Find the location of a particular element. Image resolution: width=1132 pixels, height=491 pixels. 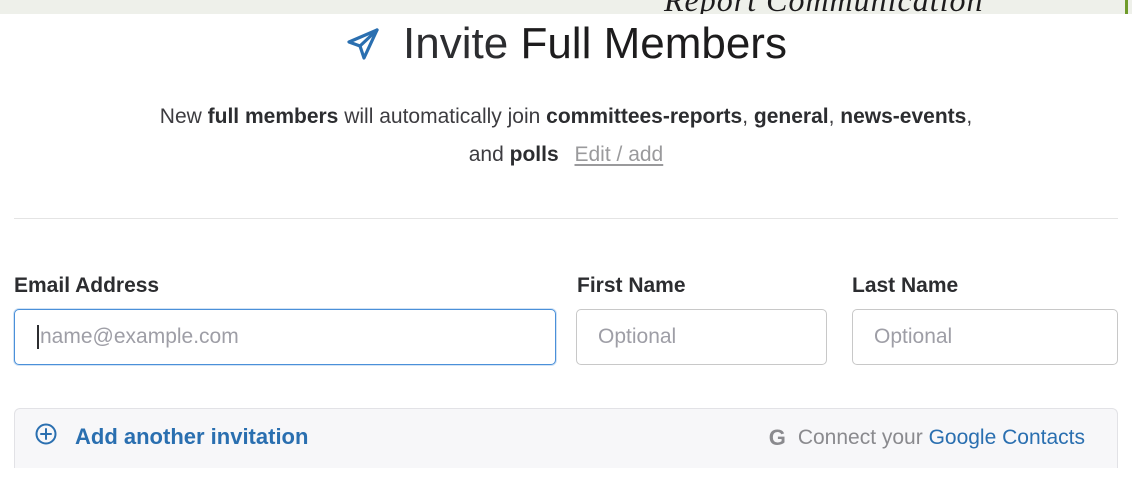

last-name-input: Optional is located at coordinates (985, 337).